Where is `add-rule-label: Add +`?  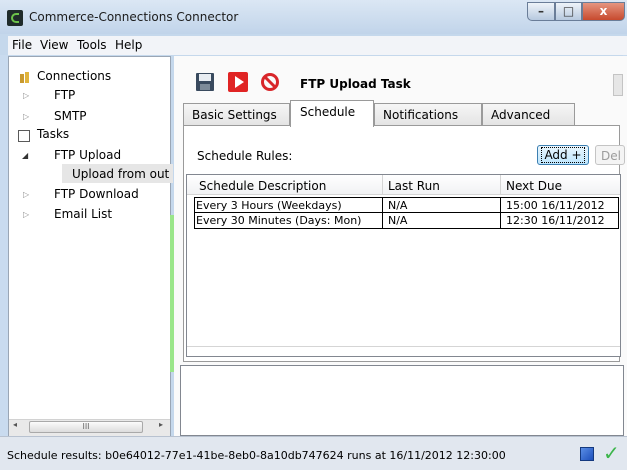 add-rule-label: Add + is located at coordinates (563, 155).